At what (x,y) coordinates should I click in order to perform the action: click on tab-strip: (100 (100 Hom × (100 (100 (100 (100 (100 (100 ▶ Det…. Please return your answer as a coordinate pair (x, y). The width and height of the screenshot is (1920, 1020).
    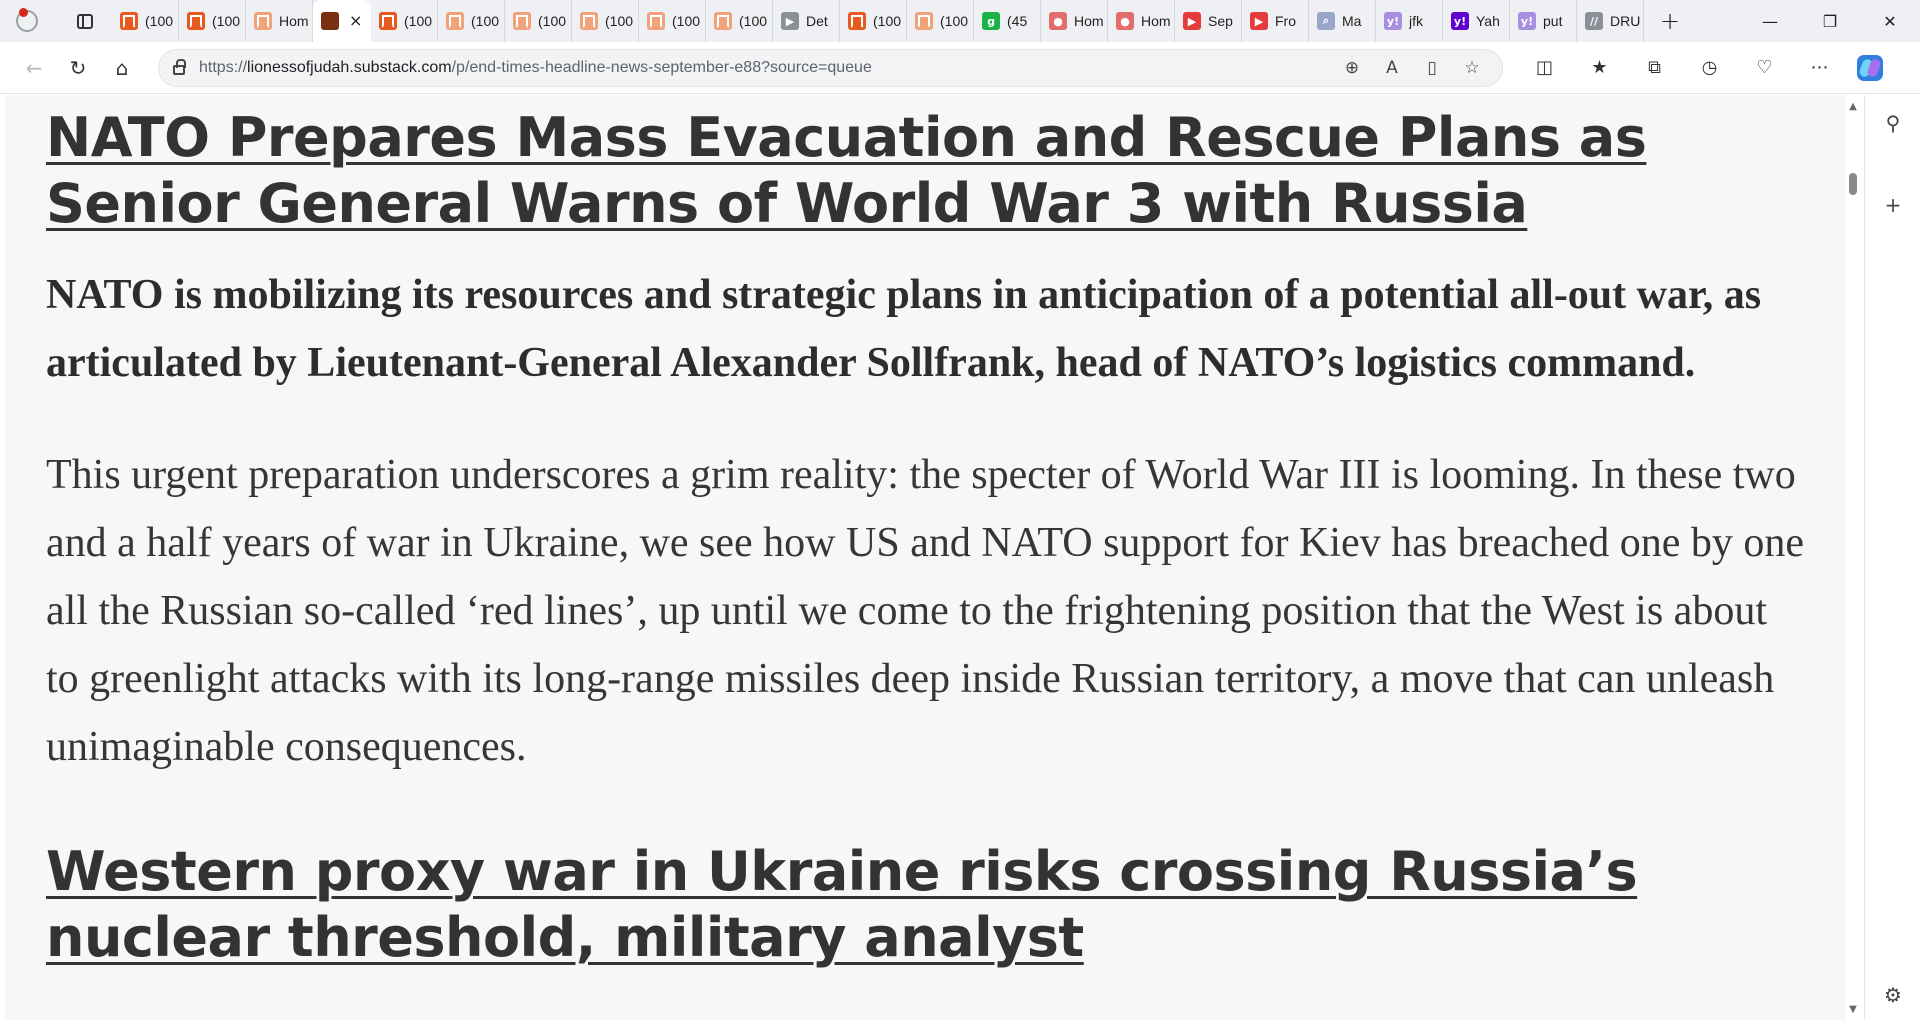
    Looking at the image, I should click on (960, 21).